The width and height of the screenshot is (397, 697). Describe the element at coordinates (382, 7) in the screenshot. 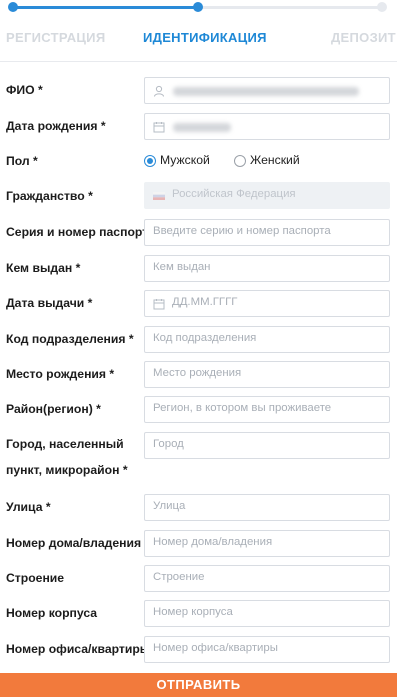

I see `step-dot-deposit` at that location.